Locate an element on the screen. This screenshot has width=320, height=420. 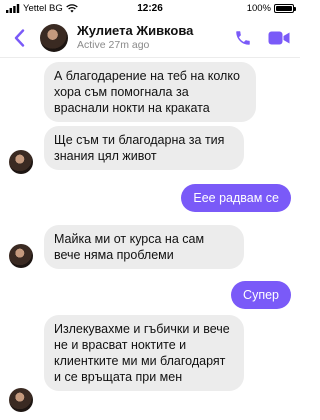
video-camera-icon is located at coordinates (279, 37).